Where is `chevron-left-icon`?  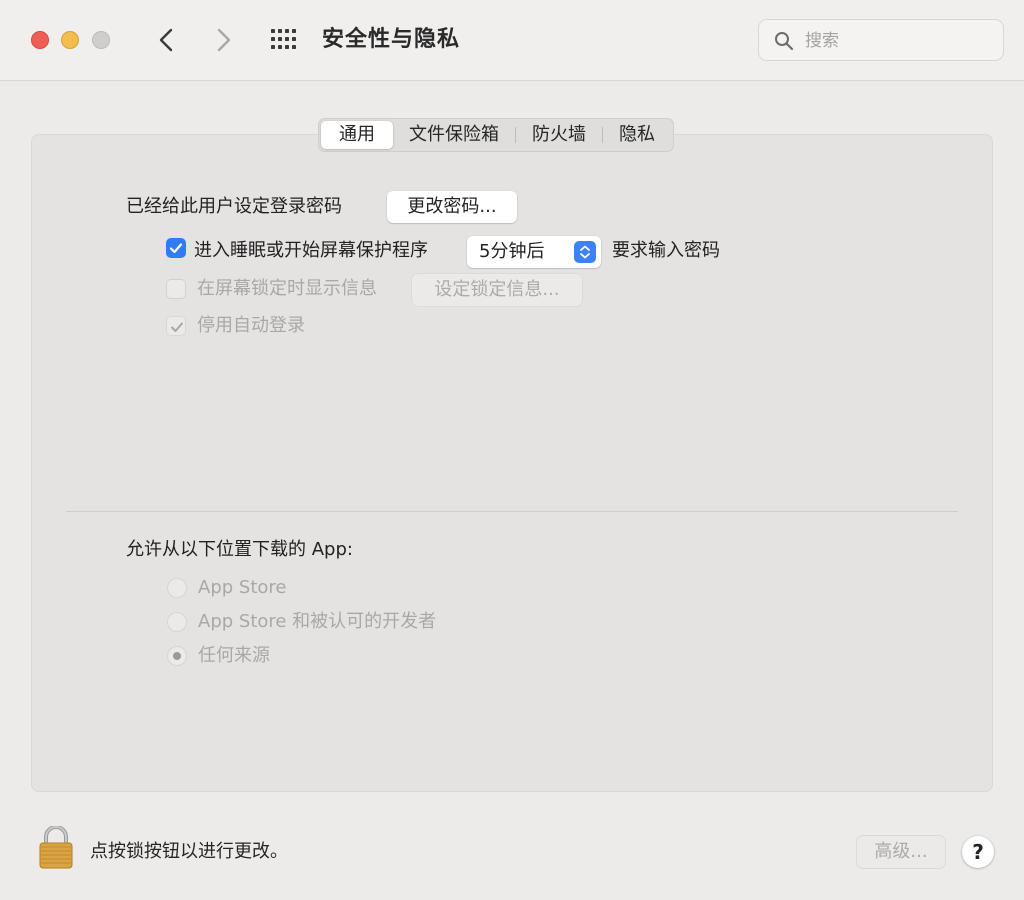
chevron-left-icon is located at coordinates (166, 40).